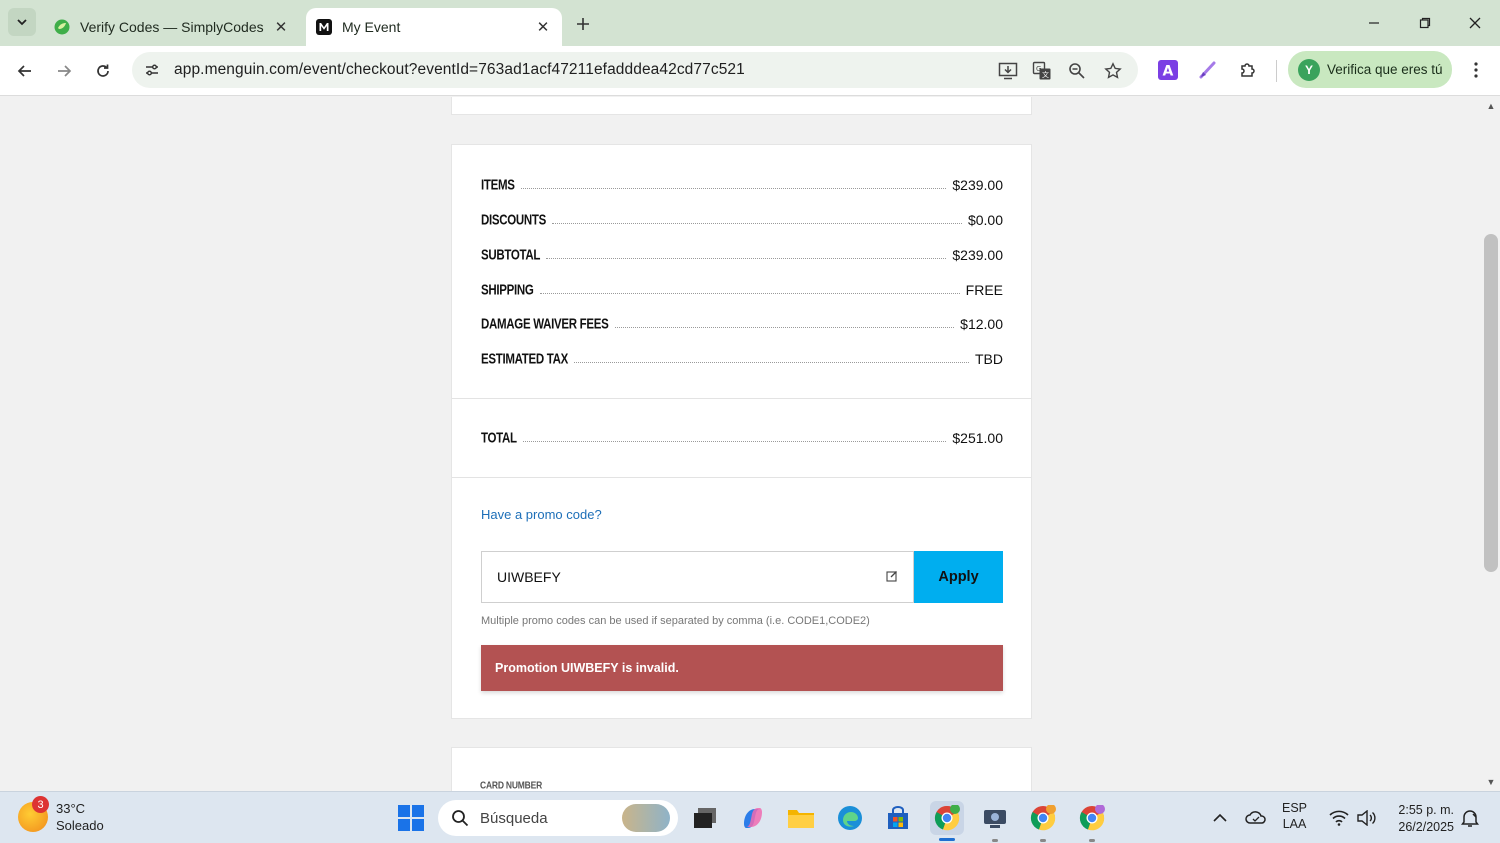  Describe the element at coordinates (1008, 71) in the screenshot. I see `install-app-icon` at that location.